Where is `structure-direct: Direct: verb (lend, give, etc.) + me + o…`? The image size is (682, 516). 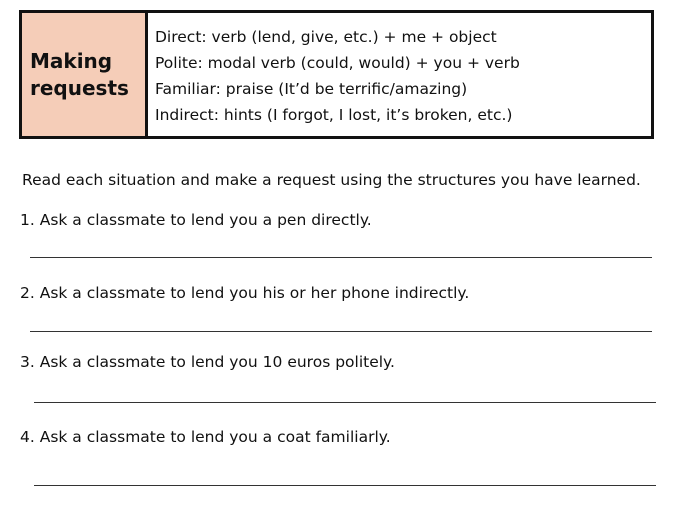 structure-direct: Direct: verb (lend, give, etc.) + me + o… is located at coordinates (326, 37).